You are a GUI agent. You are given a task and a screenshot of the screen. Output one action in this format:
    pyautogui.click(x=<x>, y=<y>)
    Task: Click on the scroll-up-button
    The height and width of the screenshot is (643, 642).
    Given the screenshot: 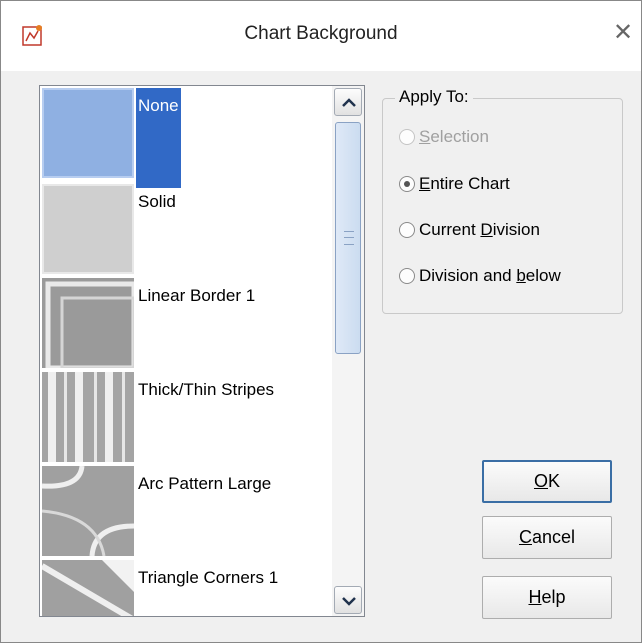 What is the action you would take?
    pyautogui.click(x=348, y=102)
    